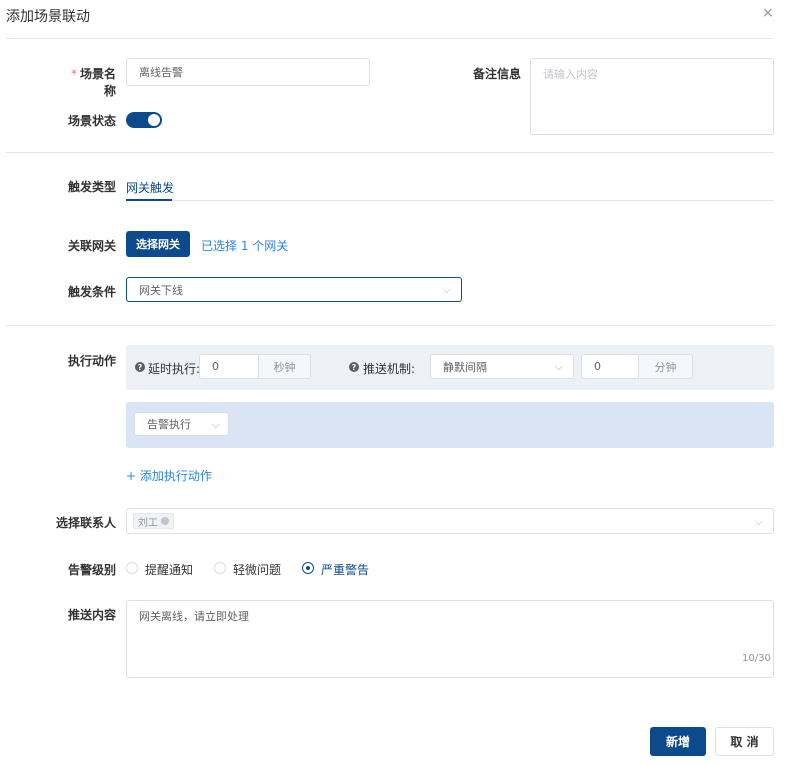 This screenshot has height=765, width=785. Describe the element at coordinates (450, 521) in the screenshot. I see `contacts-select: 刘工 ⌵` at that location.